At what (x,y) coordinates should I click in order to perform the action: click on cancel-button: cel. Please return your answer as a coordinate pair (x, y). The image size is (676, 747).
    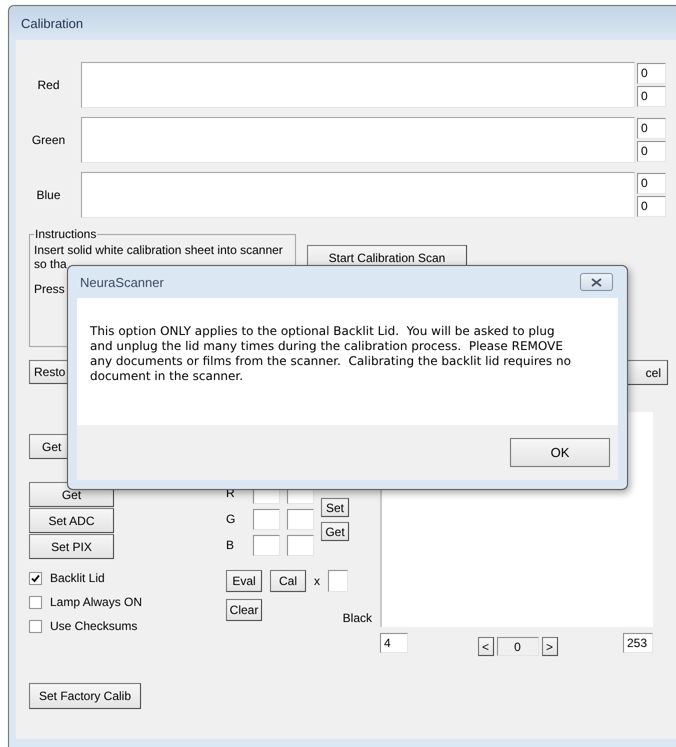
    Looking at the image, I should click on (648, 372).